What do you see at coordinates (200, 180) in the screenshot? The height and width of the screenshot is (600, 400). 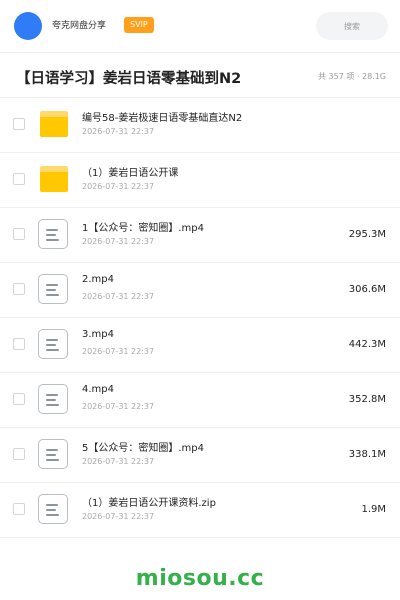 I see `list-item: （1）姜岩日语公开课 2026-07-31 22:37` at bounding box center [200, 180].